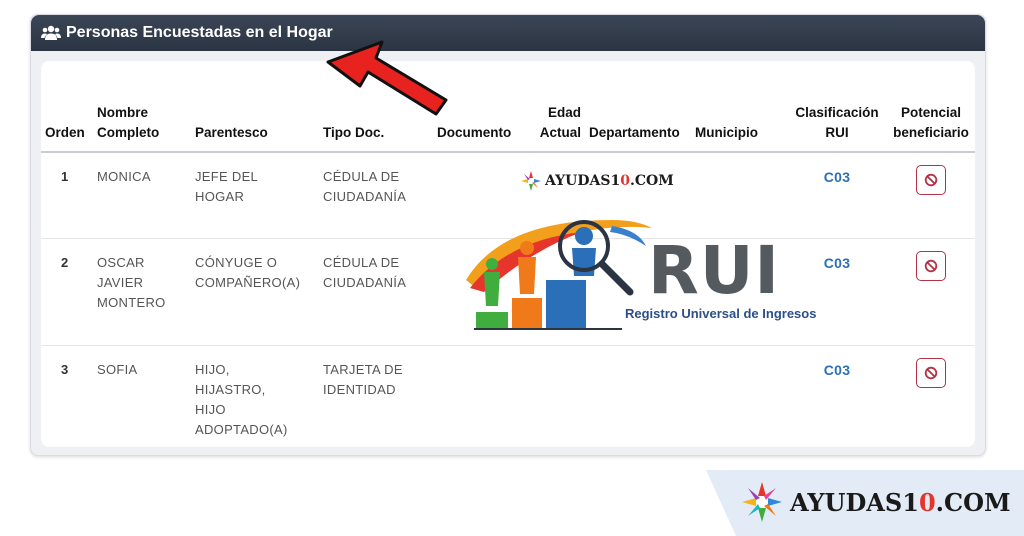 The image size is (1024, 536). Describe the element at coordinates (739, 126) in the screenshot. I see `col-municipio: Municipio` at that location.